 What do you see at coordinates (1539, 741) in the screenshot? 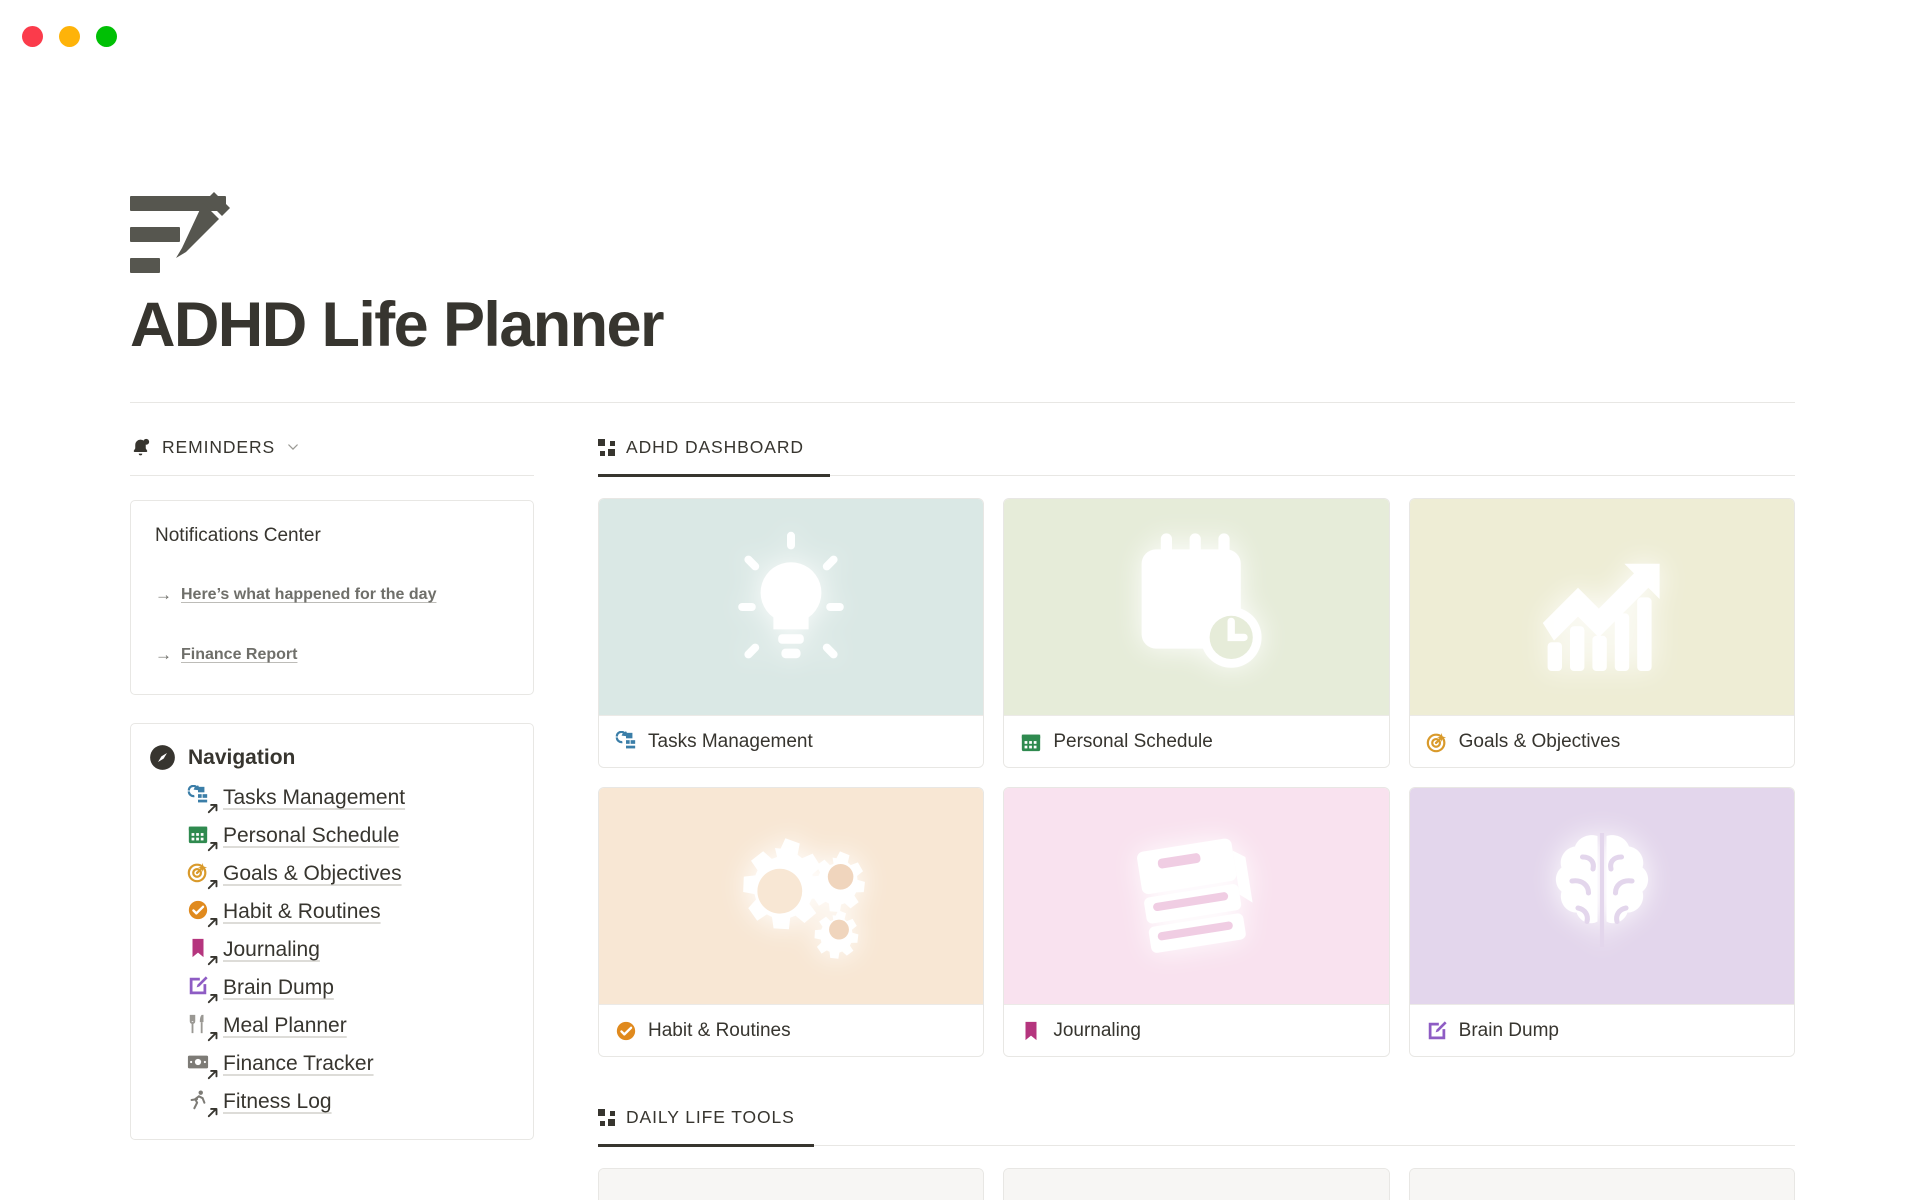
I see `card-label: Goals & Objectives` at bounding box center [1539, 741].